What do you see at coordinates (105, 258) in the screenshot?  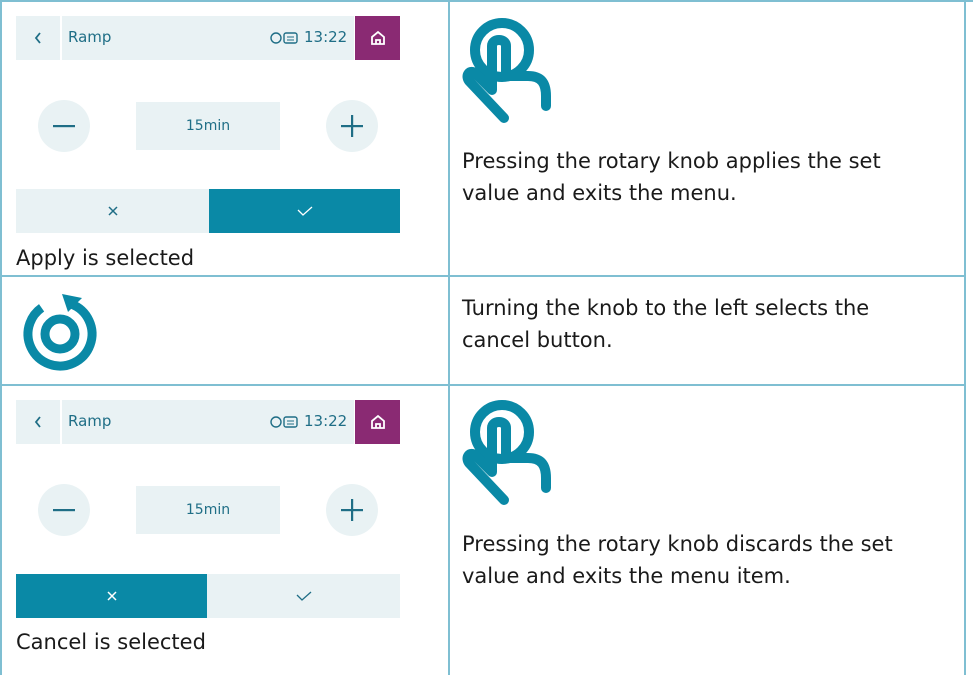 I see `screen-caption: Apply is selected` at bounding box center [105, 258].